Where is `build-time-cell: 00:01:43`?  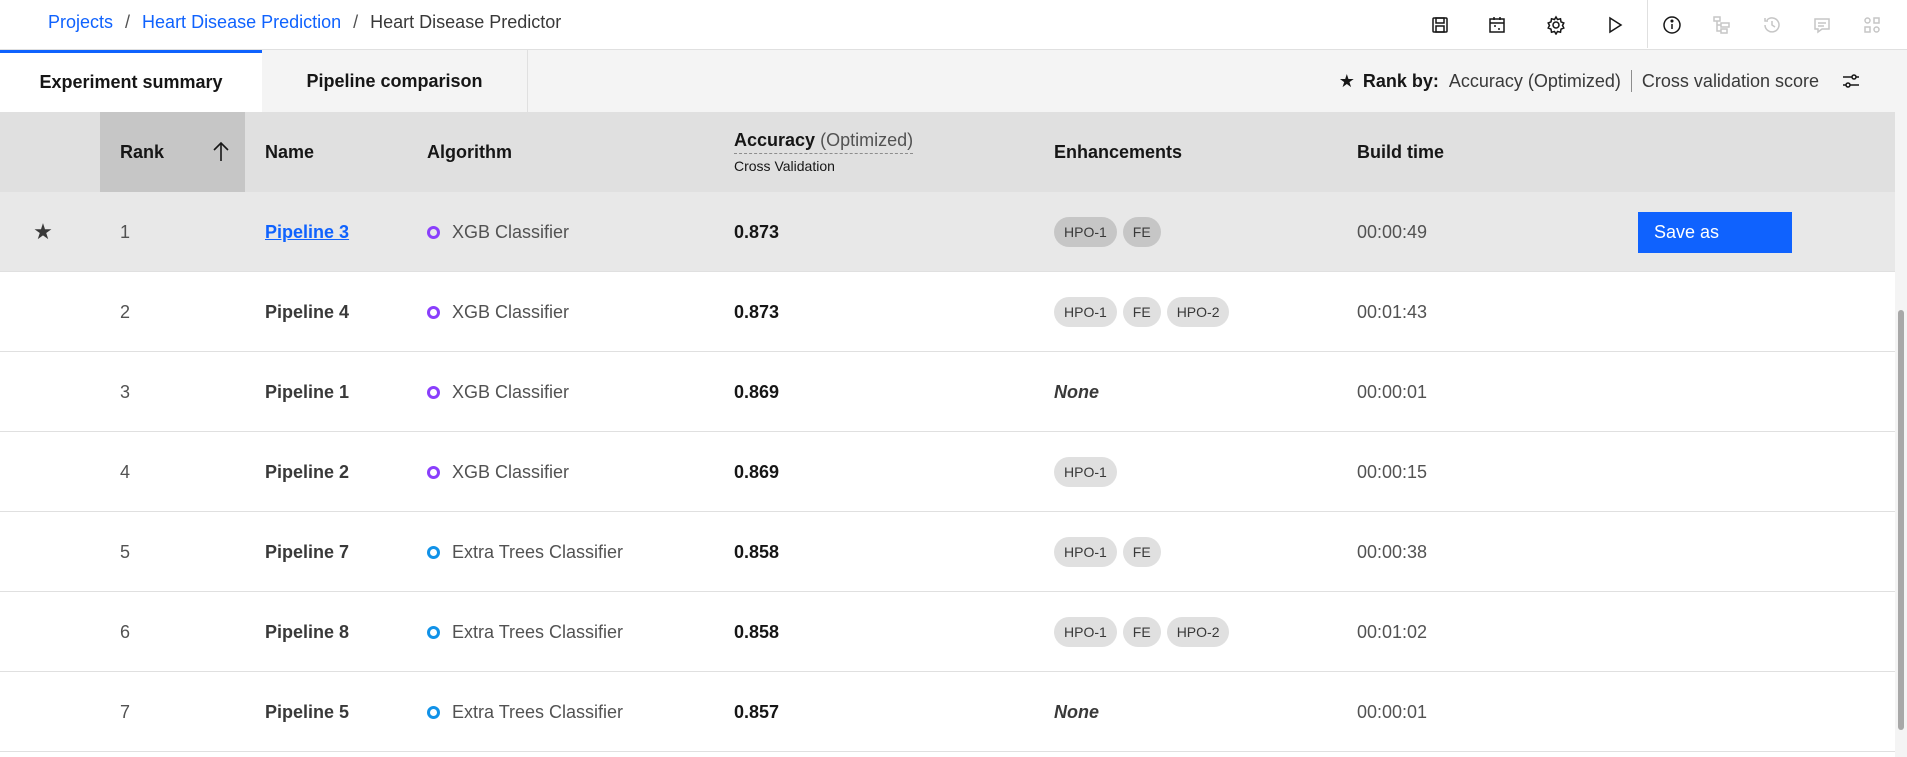 build-time-cell: 00:01:43 is located at coordinates (1392, 311).